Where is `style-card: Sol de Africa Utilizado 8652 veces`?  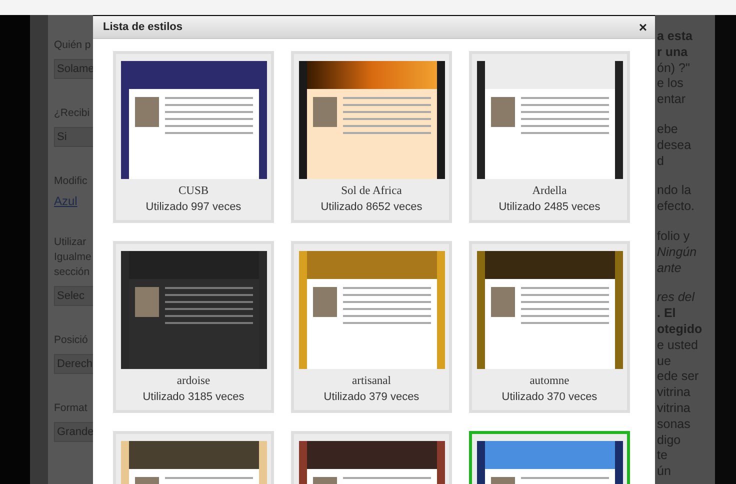 style-card: Sol de Africa Utilizado 8652 veces is located at coordinates (371, 137).